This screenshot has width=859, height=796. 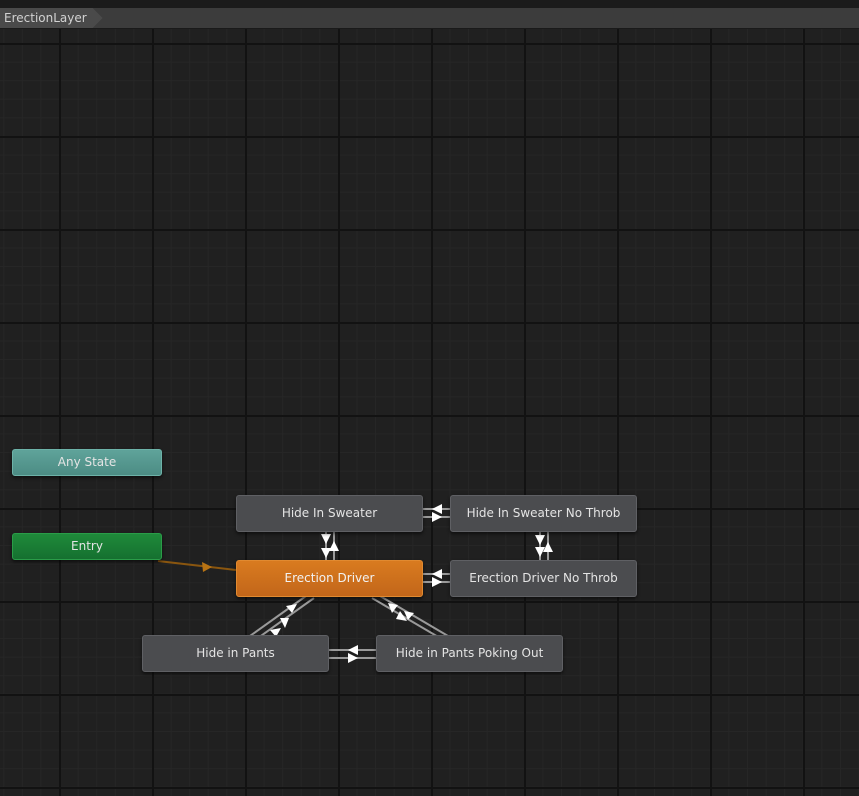 I want to click on state-hide-in-sweater-no-throb-label: Hide In Sweater No Throb, so click(x=543, y=512).